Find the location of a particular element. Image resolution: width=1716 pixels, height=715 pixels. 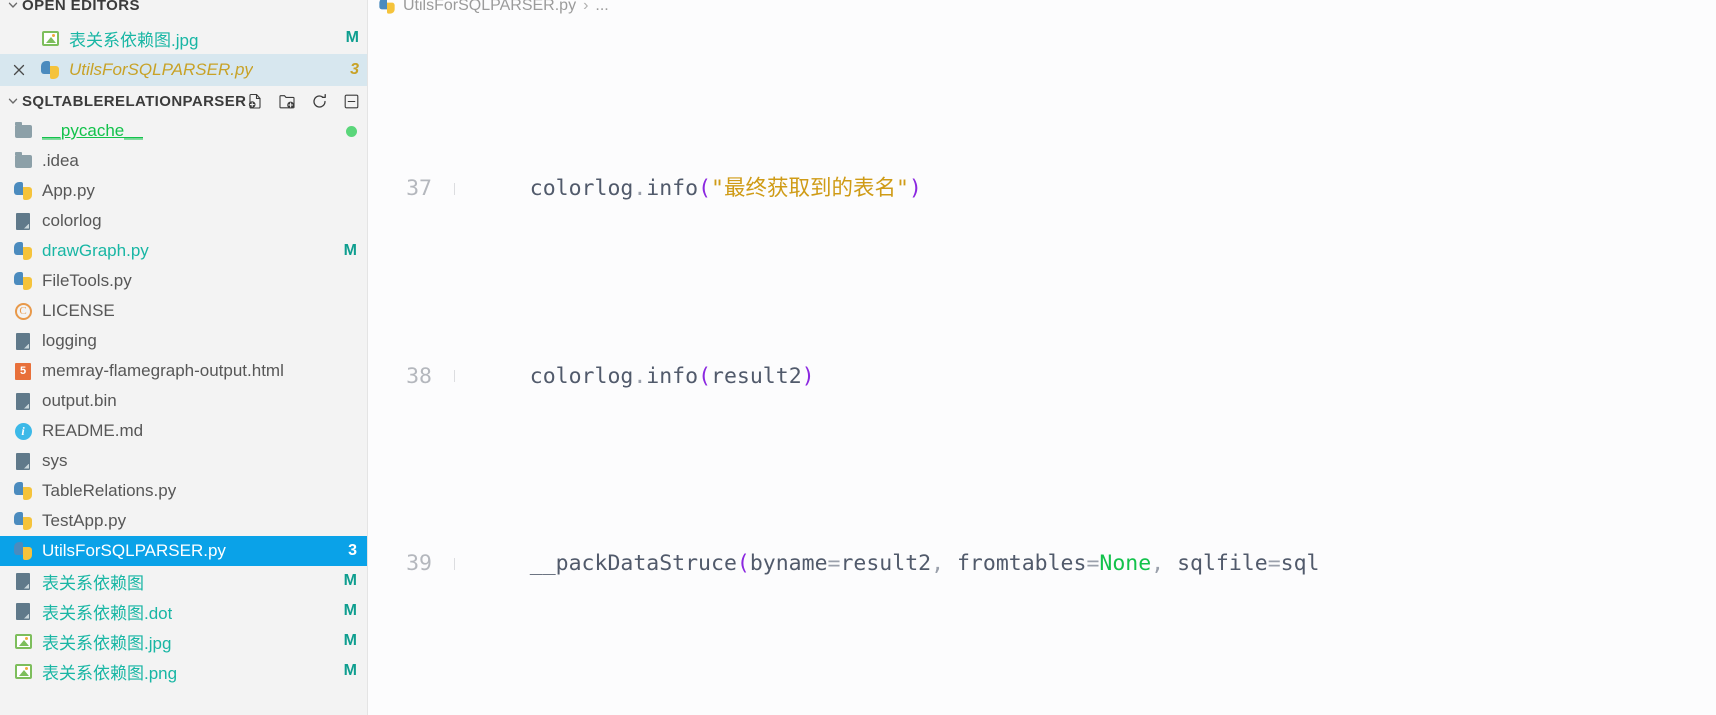

tree-item-colorlog: colorlog is located at coordinates (183, 221).